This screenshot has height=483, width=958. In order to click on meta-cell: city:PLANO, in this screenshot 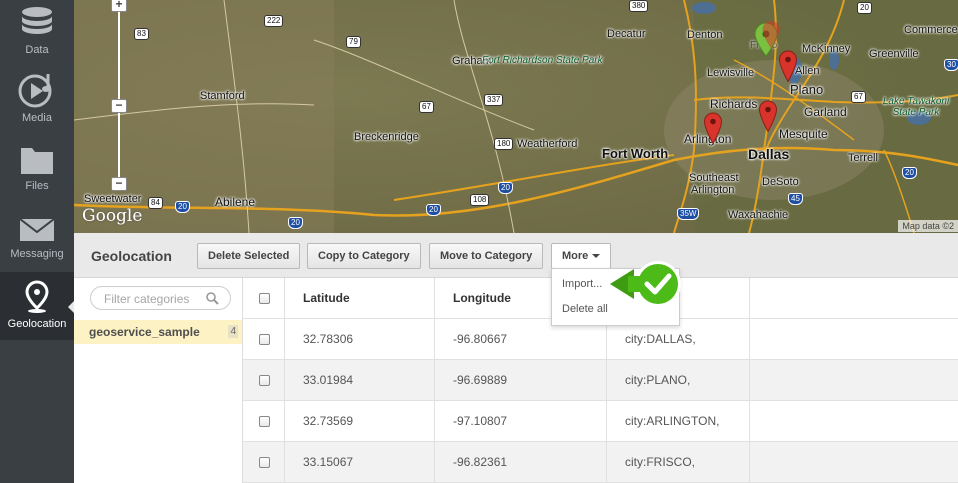, I will do `click(678, 380)`.